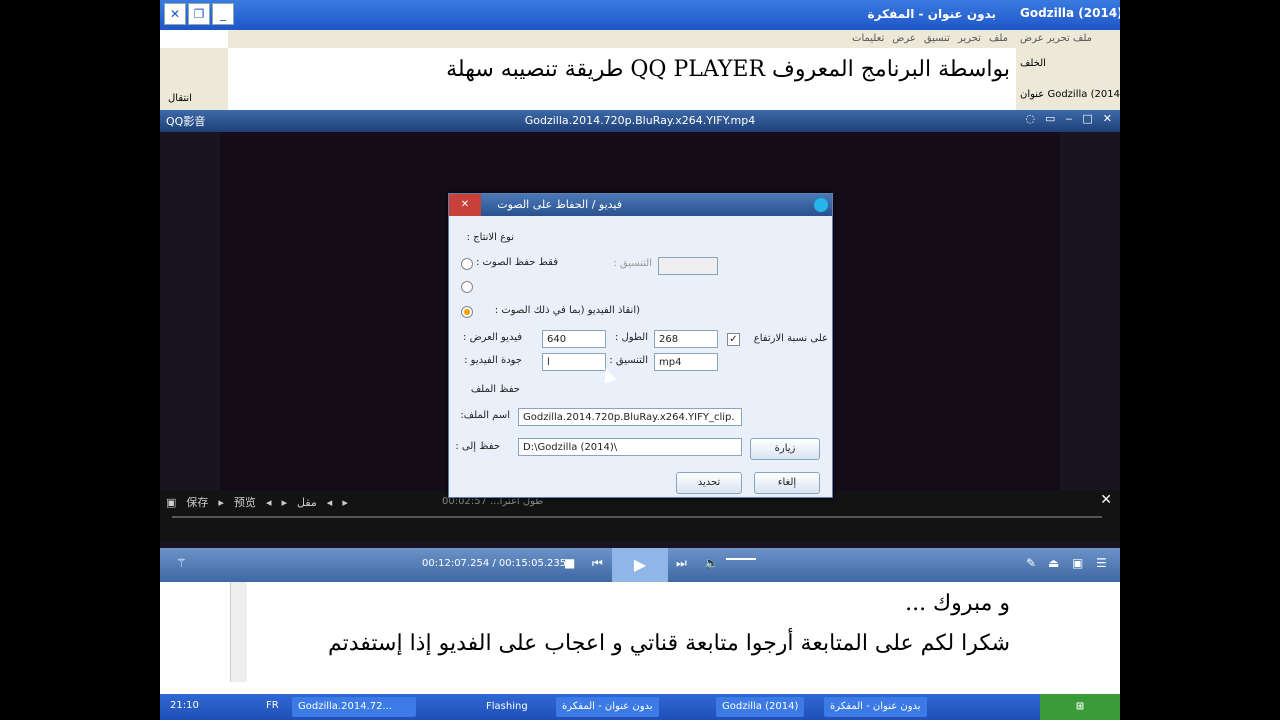  What do you see at coordinates (1080, 707) in the screenshot?
I see `start-button: ⊞` at bounding box center [1080, 707].